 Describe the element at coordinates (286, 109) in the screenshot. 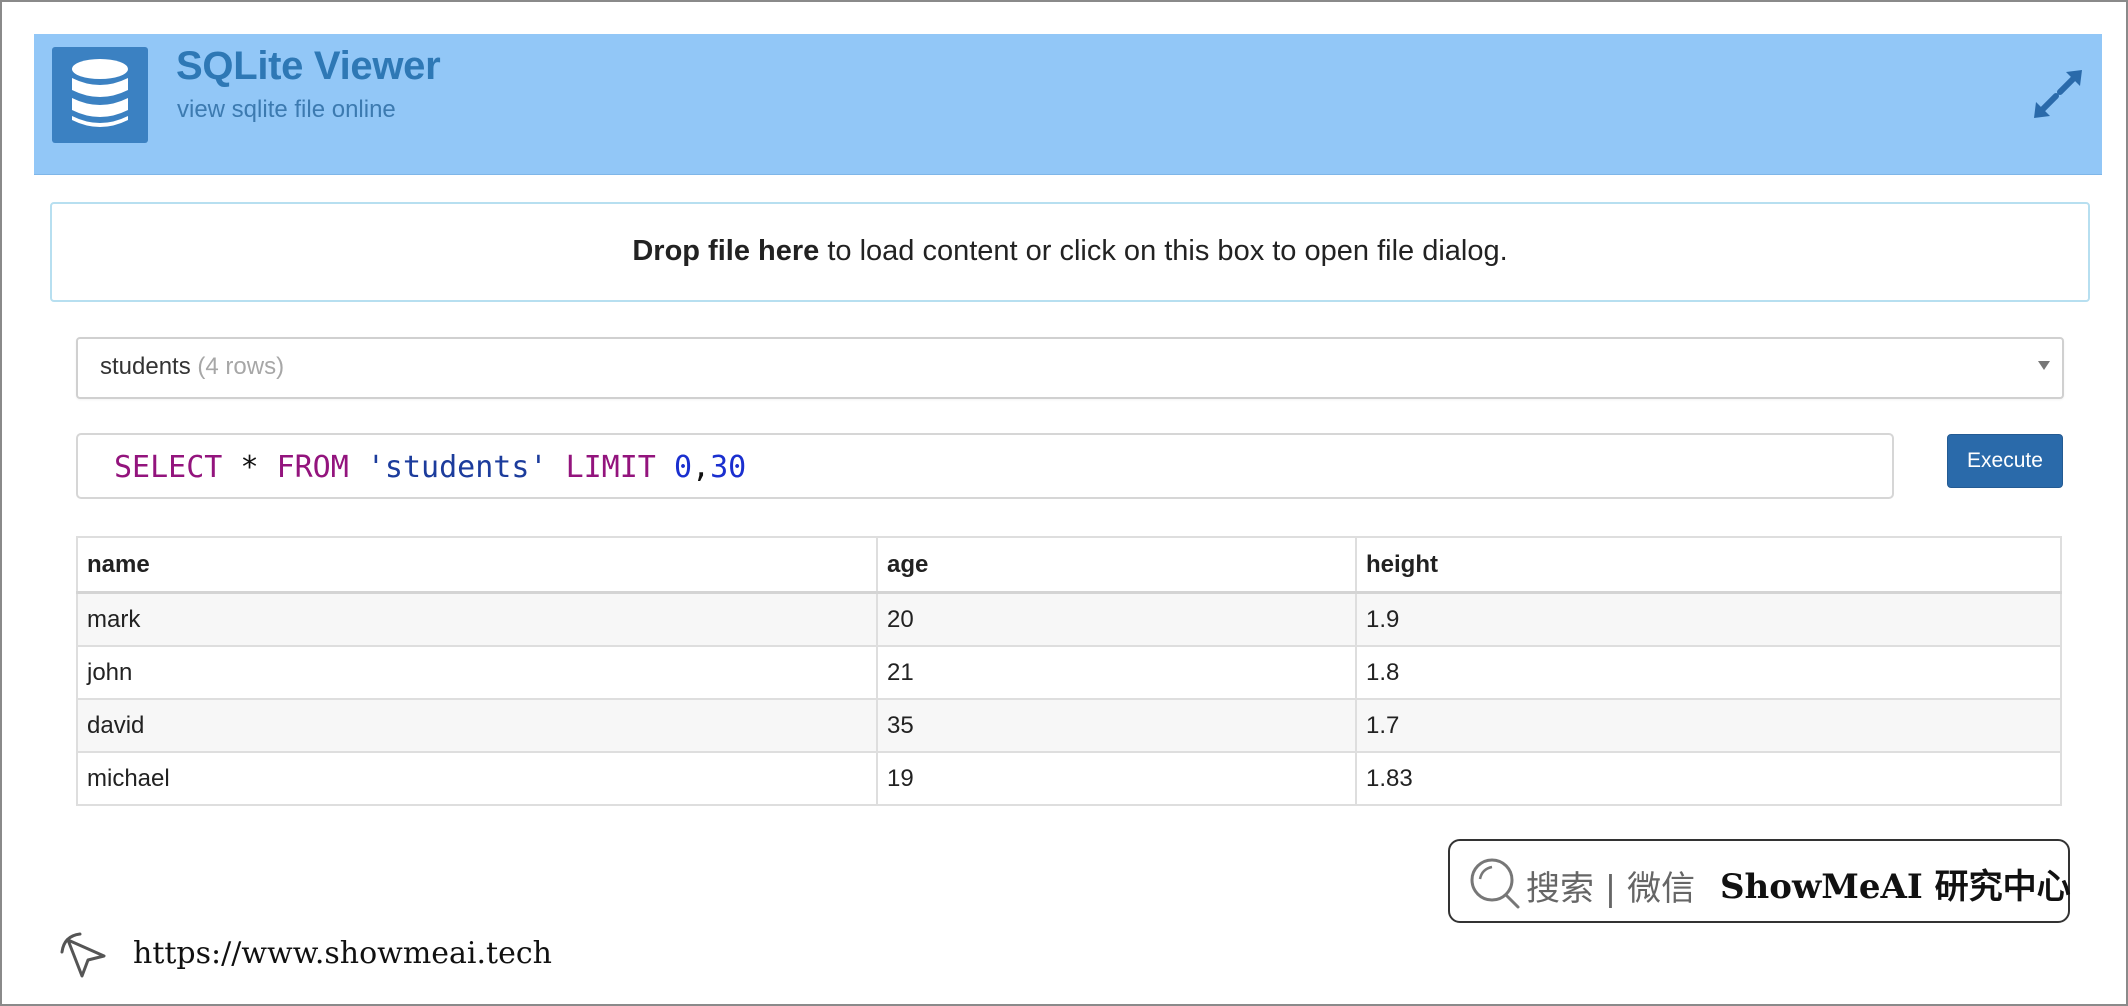

I see `app-subtitle: view sqlite file online` at that location.